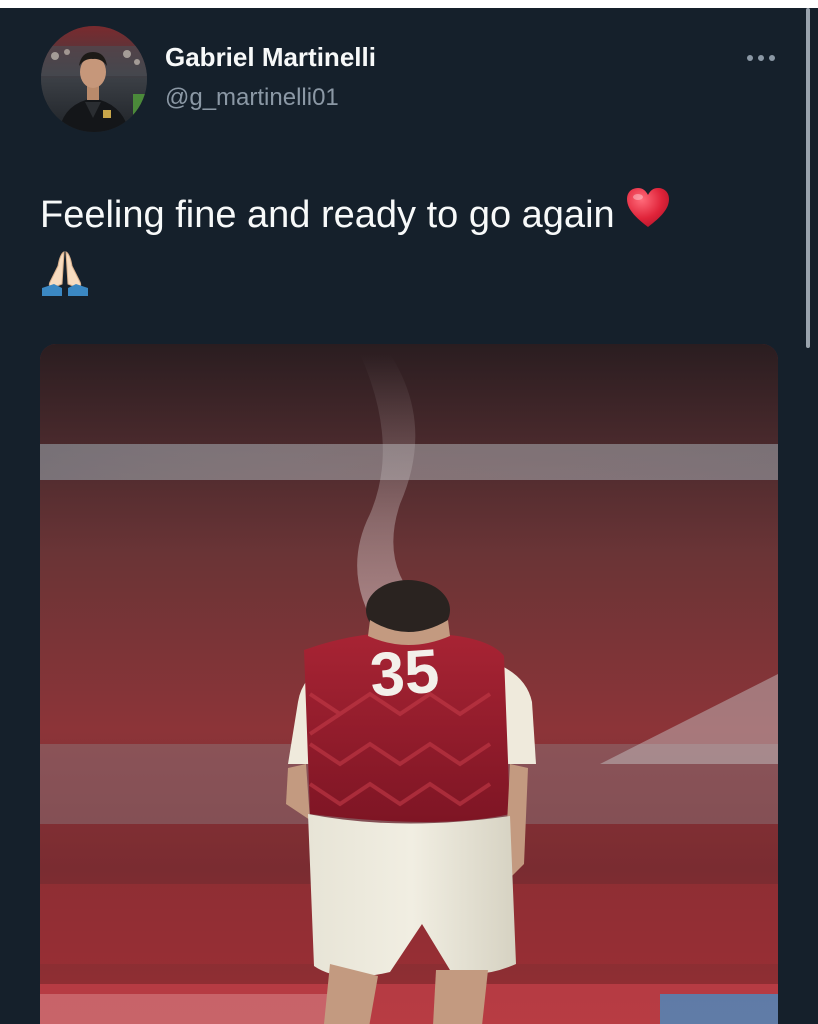  Describe the element at coordinates (327, 215) in the screenshot. I see `tweet-text-body: Feeling fine and ready to go again` at that location.